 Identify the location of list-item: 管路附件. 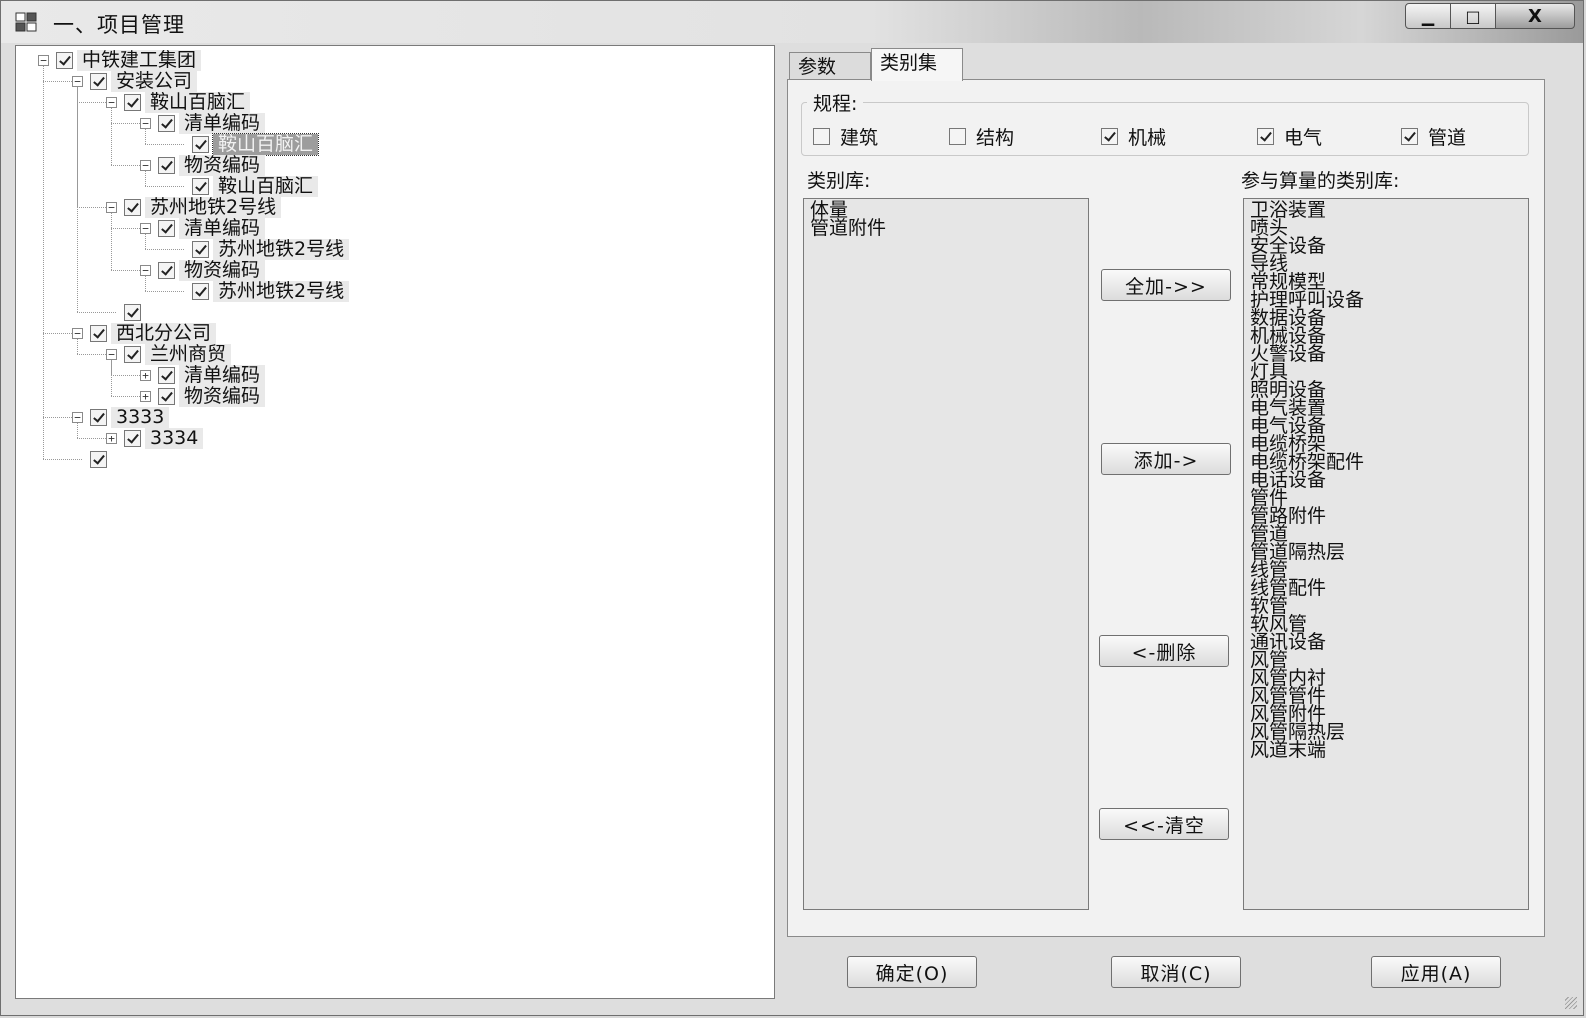
(1386, 516).